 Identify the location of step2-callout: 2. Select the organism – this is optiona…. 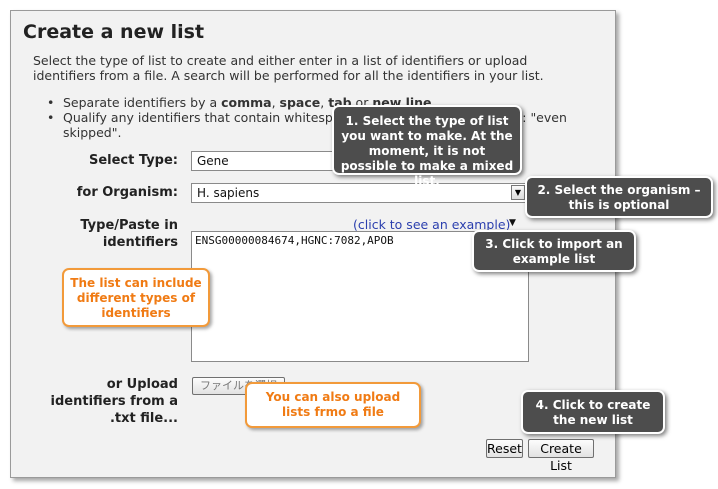
(619, 197).